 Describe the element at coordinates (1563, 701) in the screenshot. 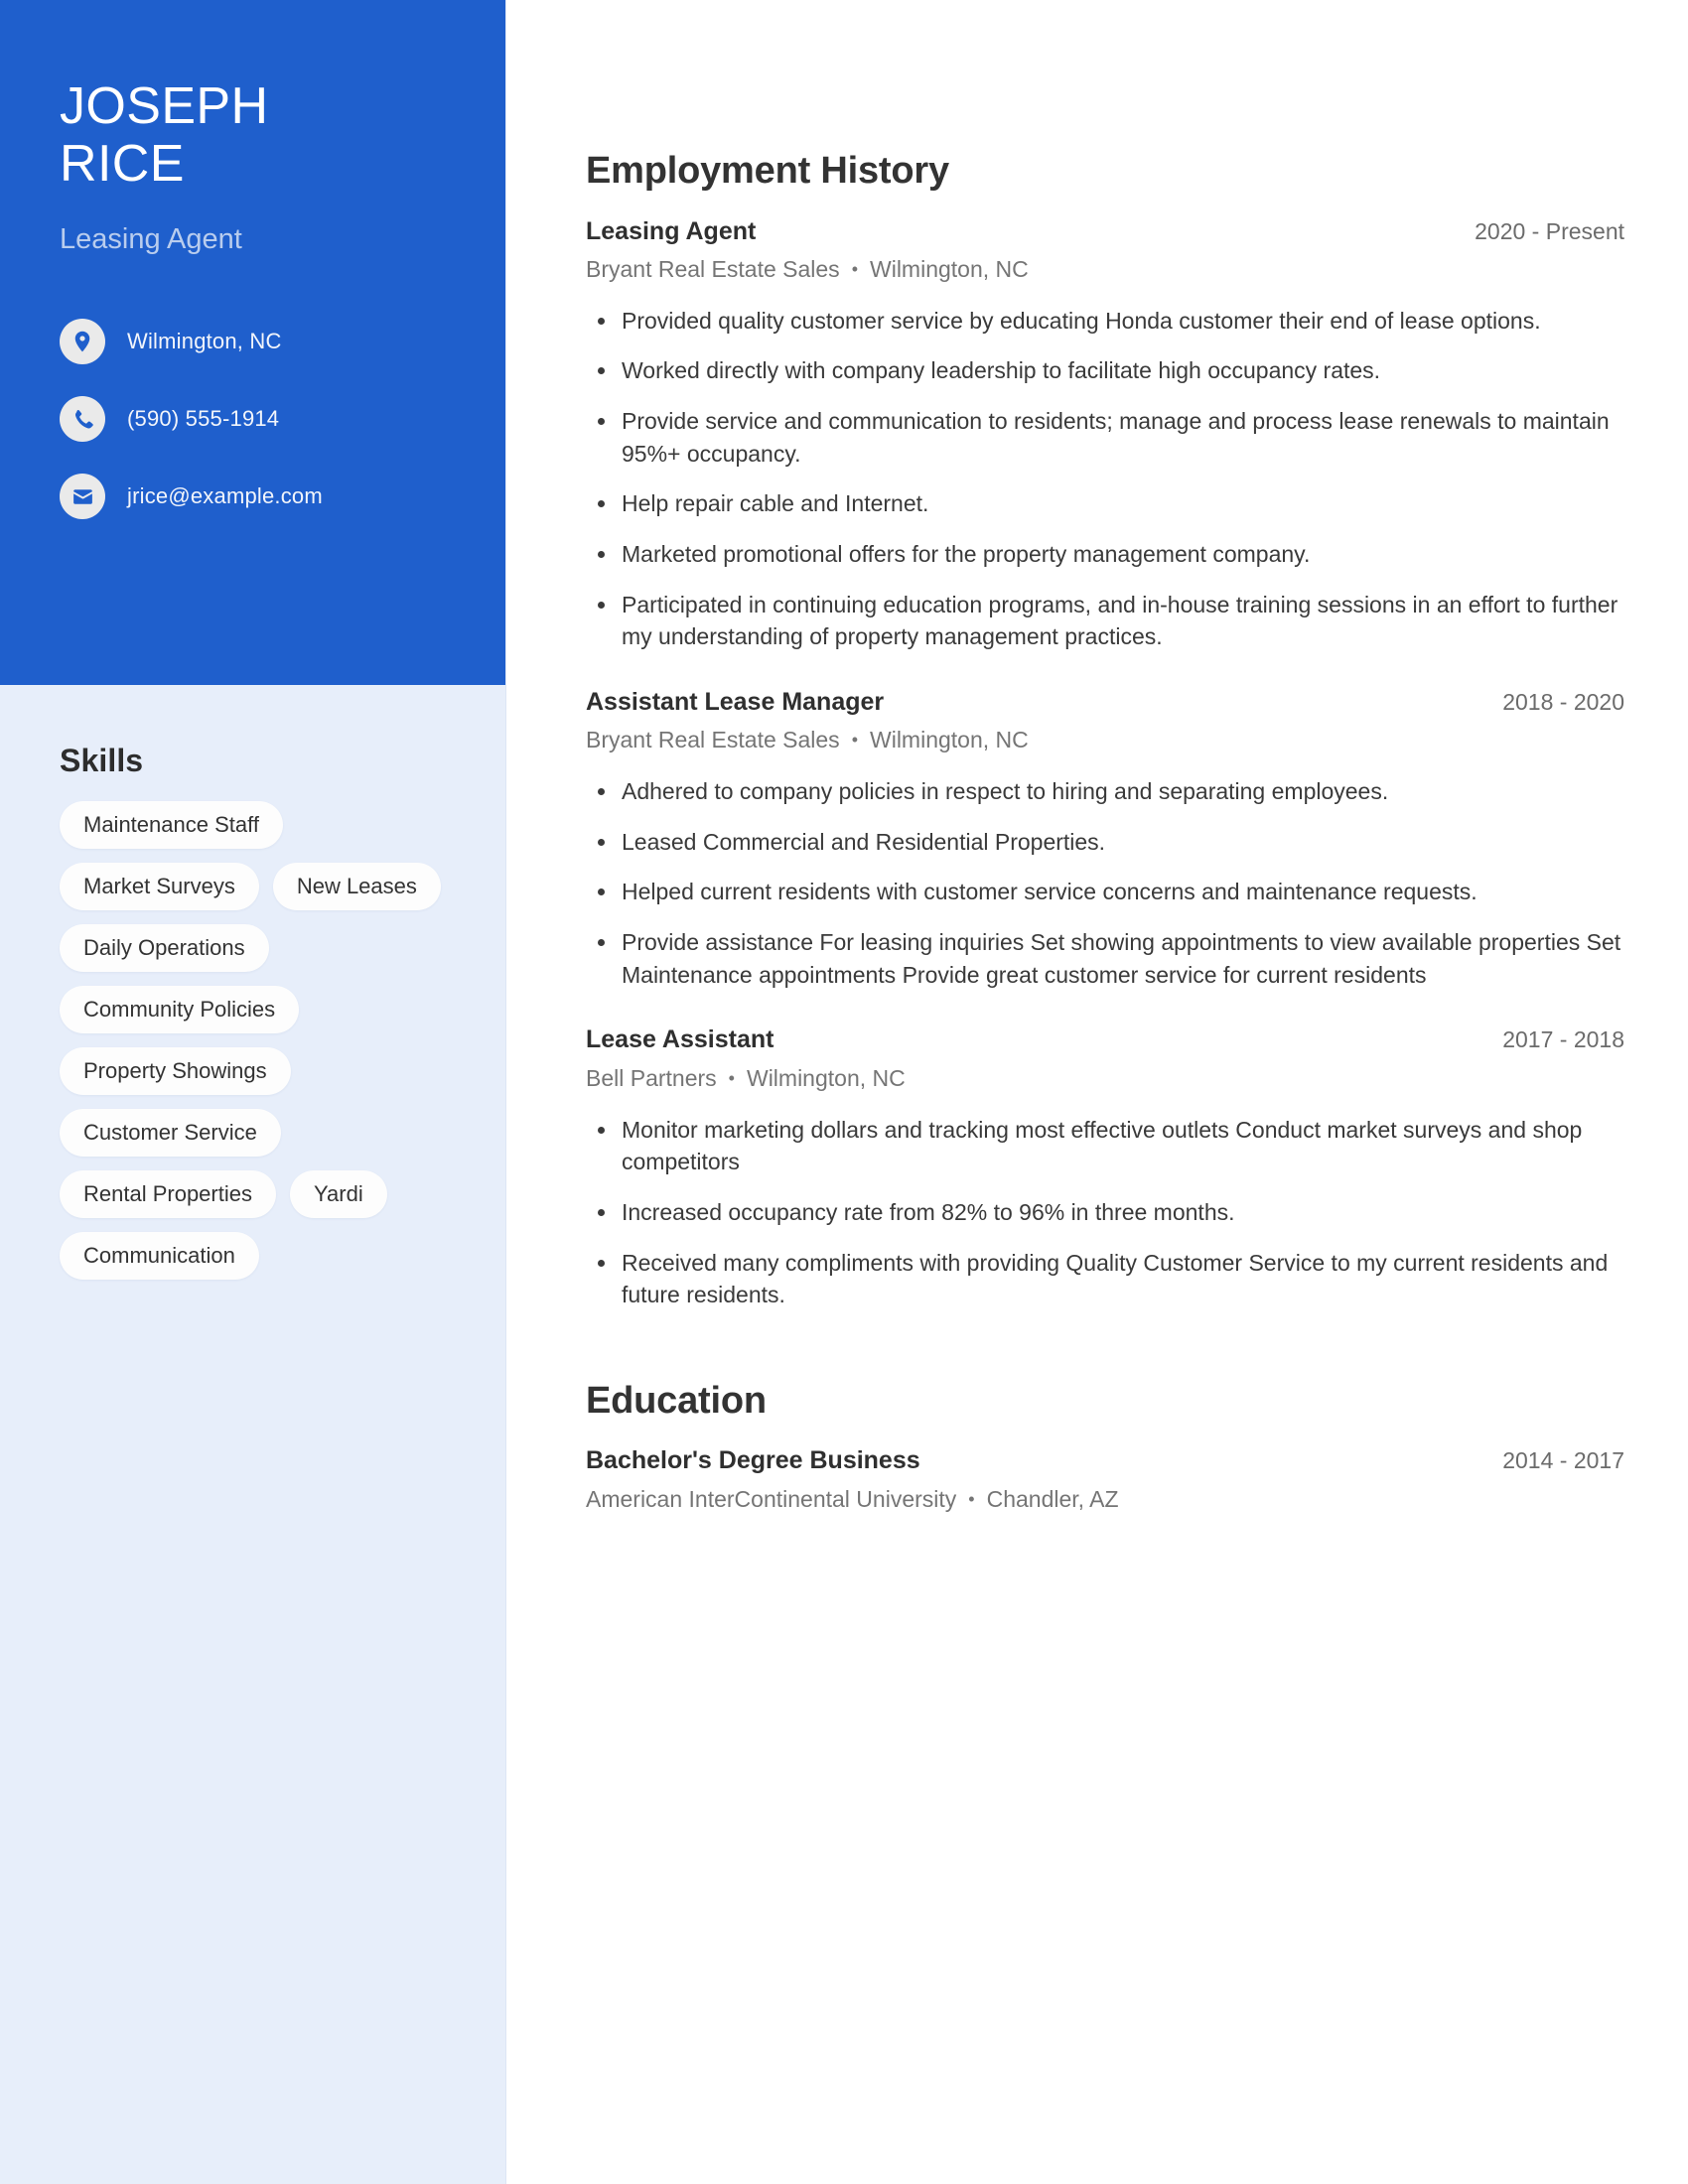

I see `entry-dates: 2018 - 2020` at that location.